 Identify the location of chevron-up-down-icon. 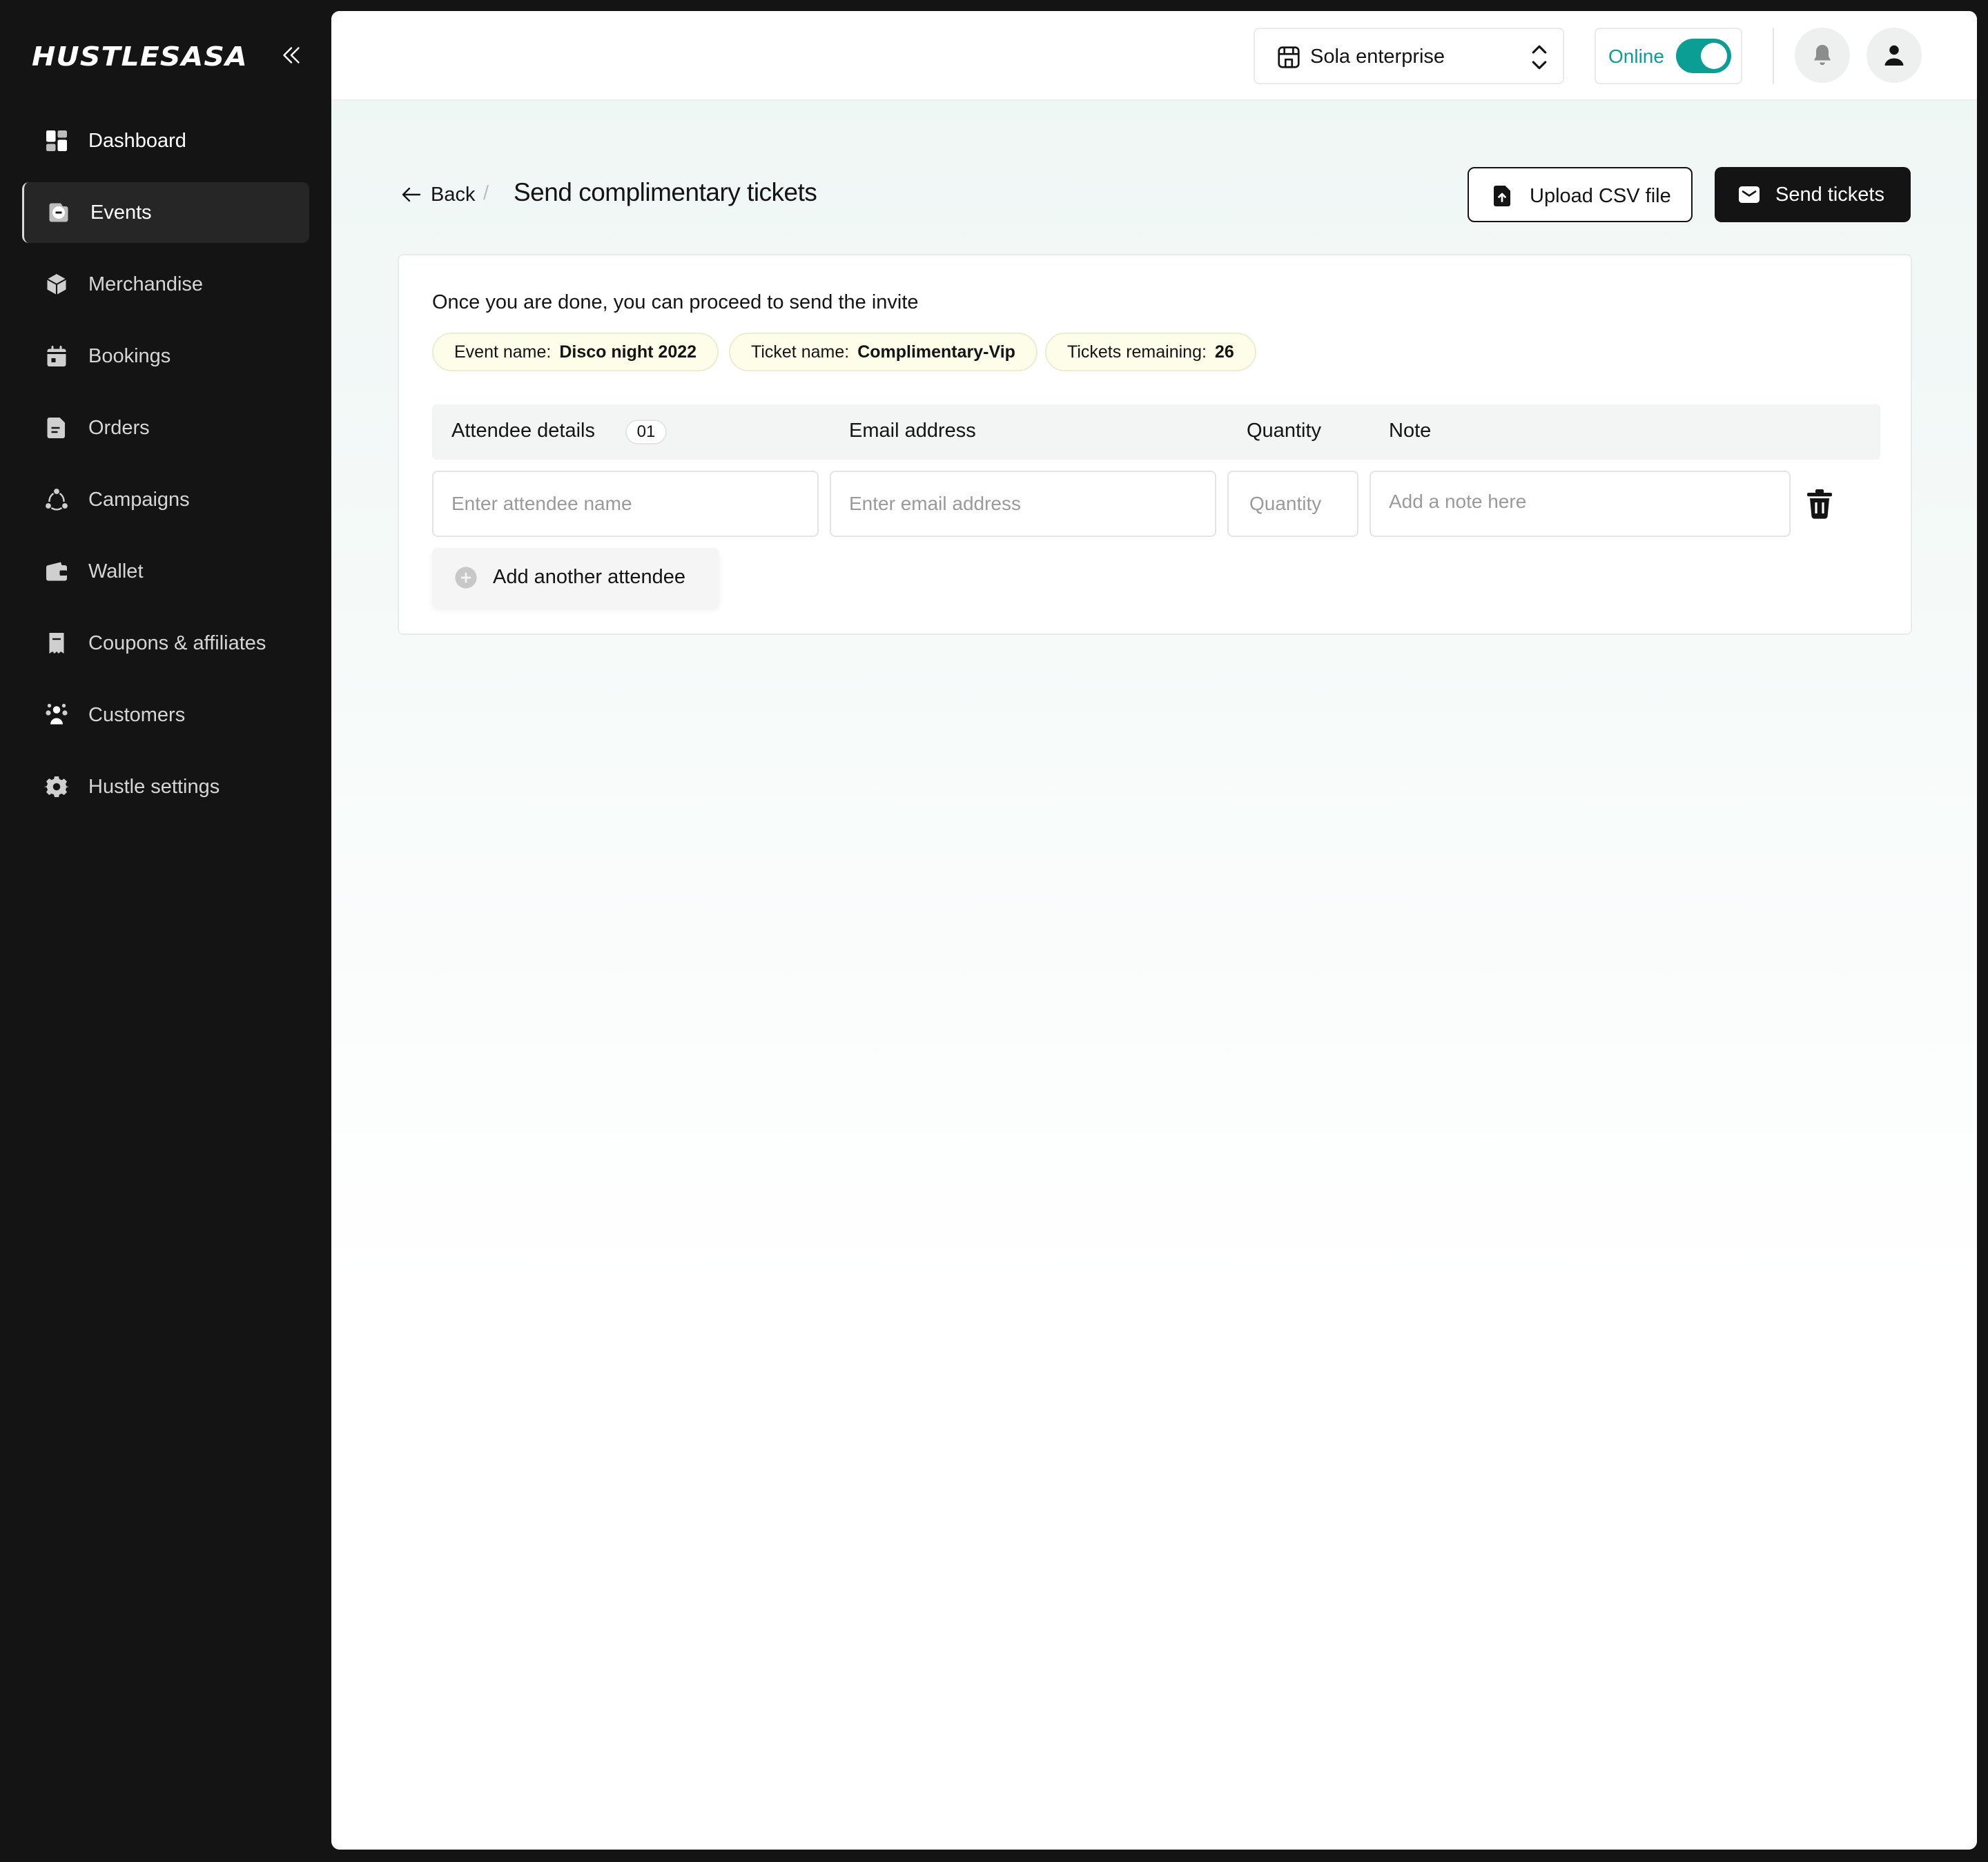
(1539, 57).